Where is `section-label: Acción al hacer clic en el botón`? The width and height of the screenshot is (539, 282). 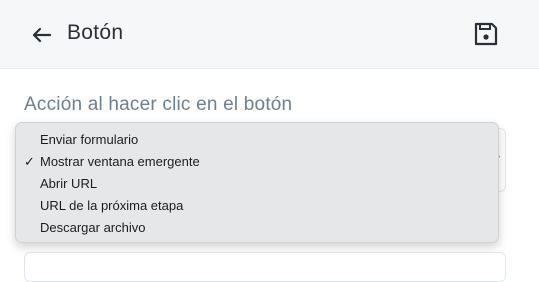
section-label: Acción al hacer clic en el botón is located at coordinates (158, 104).